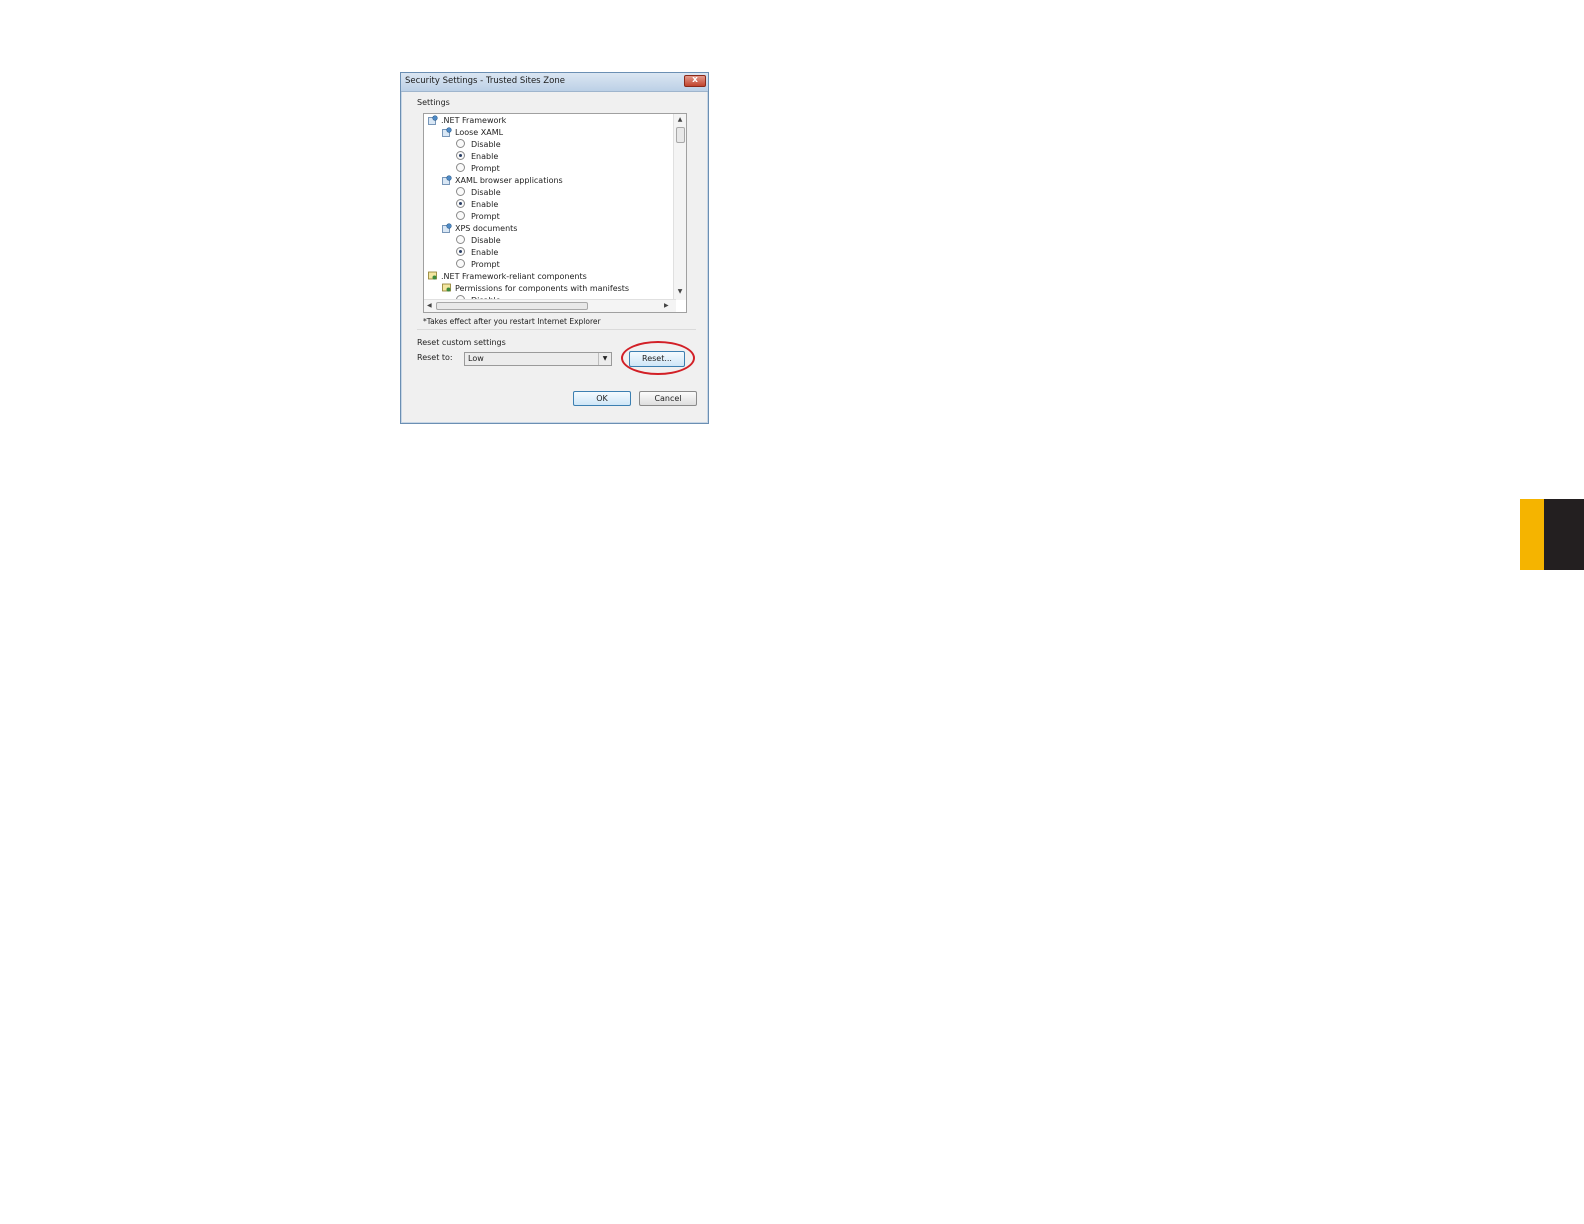 Image resolution: width=1584 pixels, height=1224 pixels. Describe the element at coordinates (1532, 534) in the screenshot. I see `edge-tab-gold` at that location.